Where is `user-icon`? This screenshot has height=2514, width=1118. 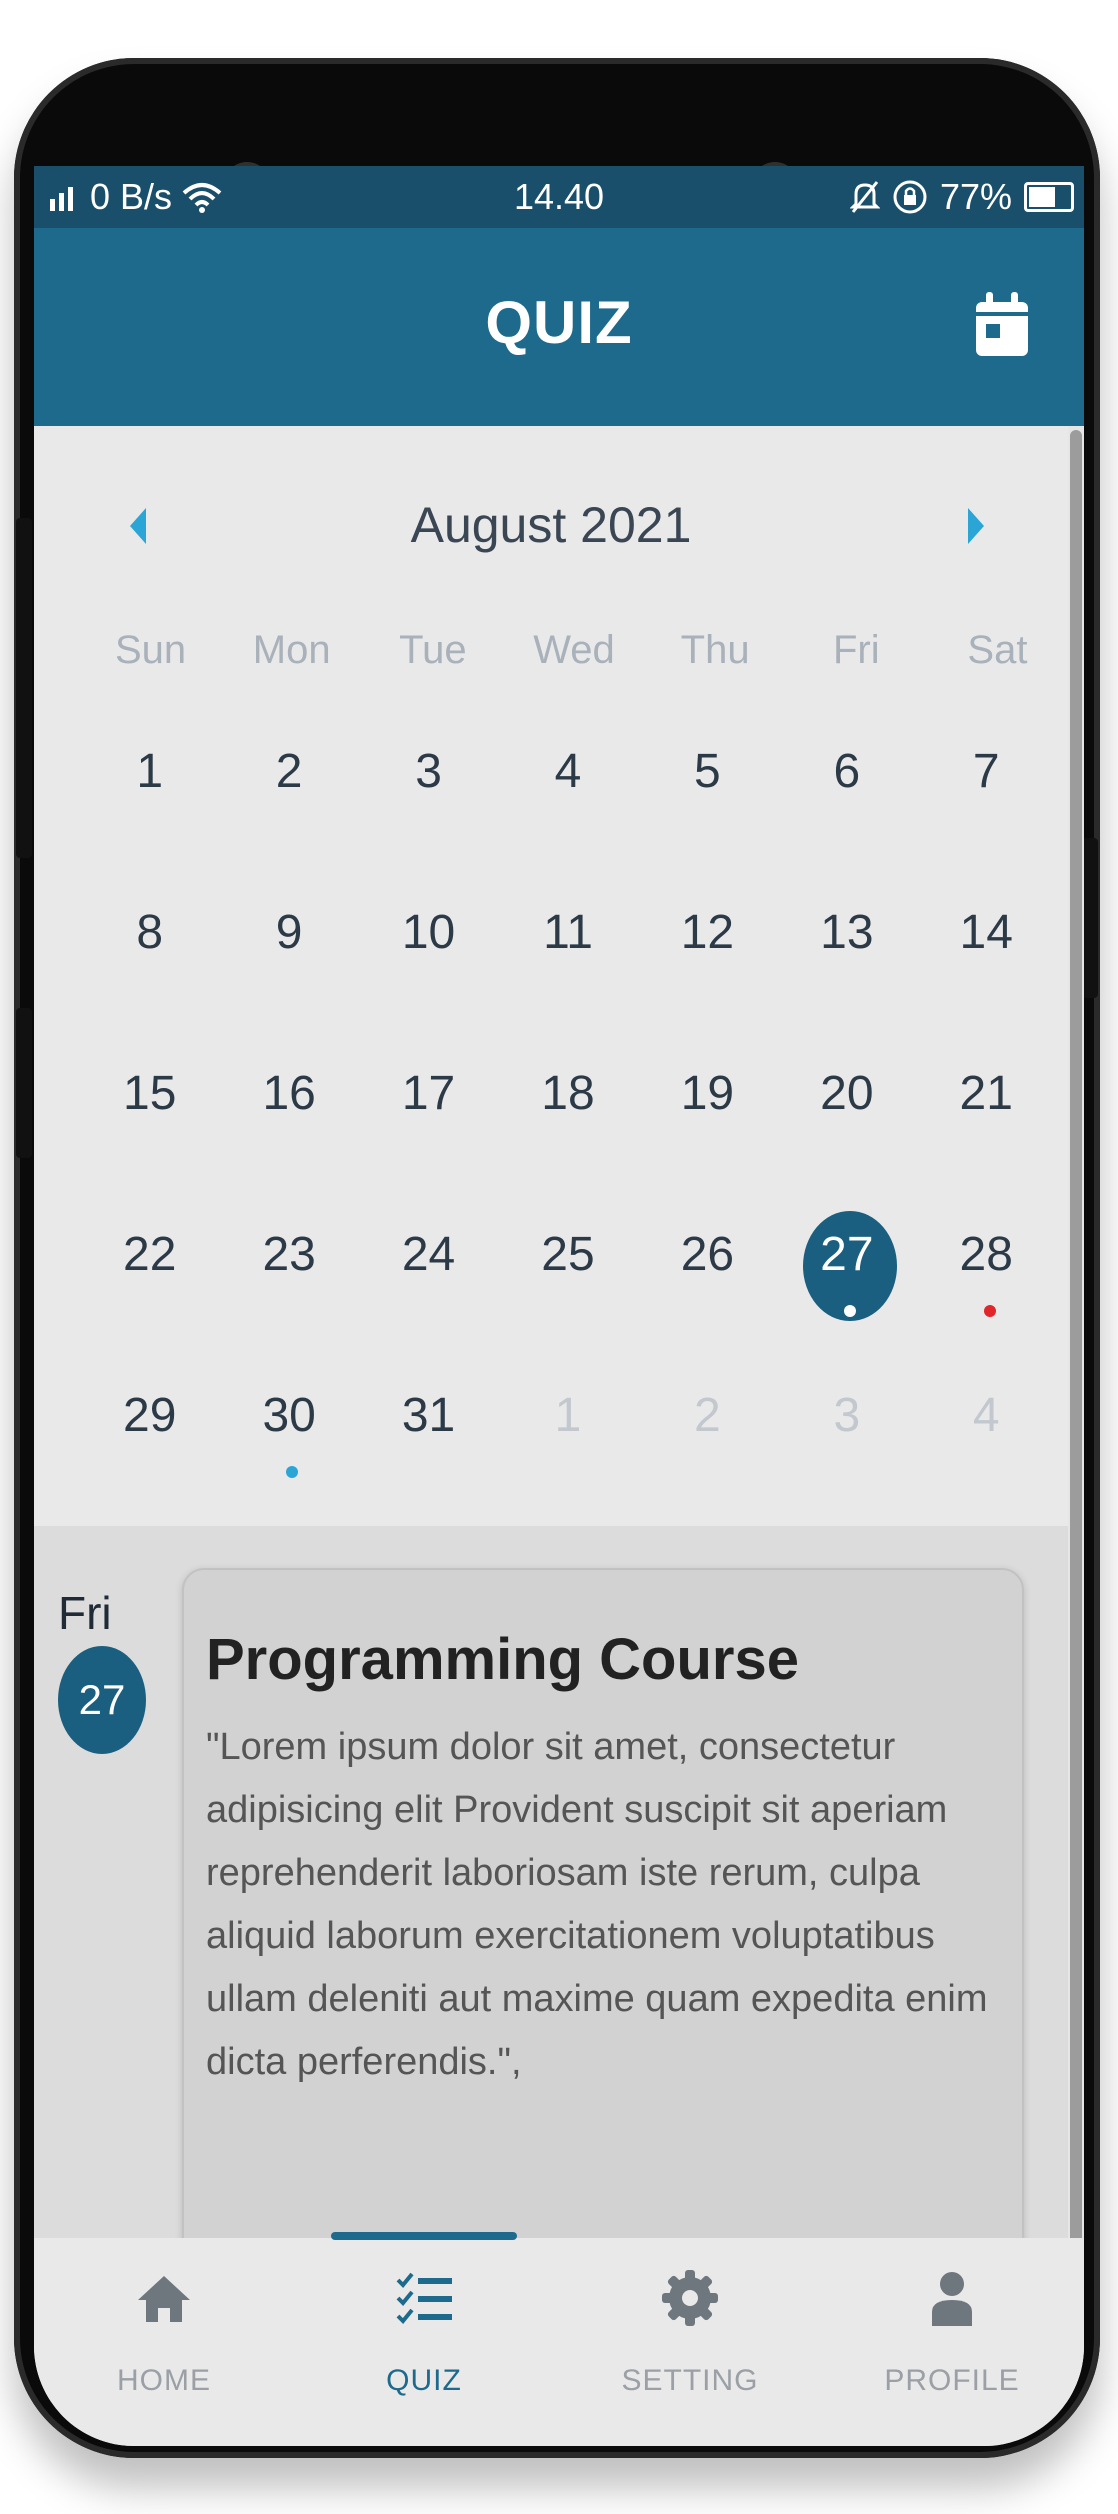 user-icon is located at coordinates (952, 2299).